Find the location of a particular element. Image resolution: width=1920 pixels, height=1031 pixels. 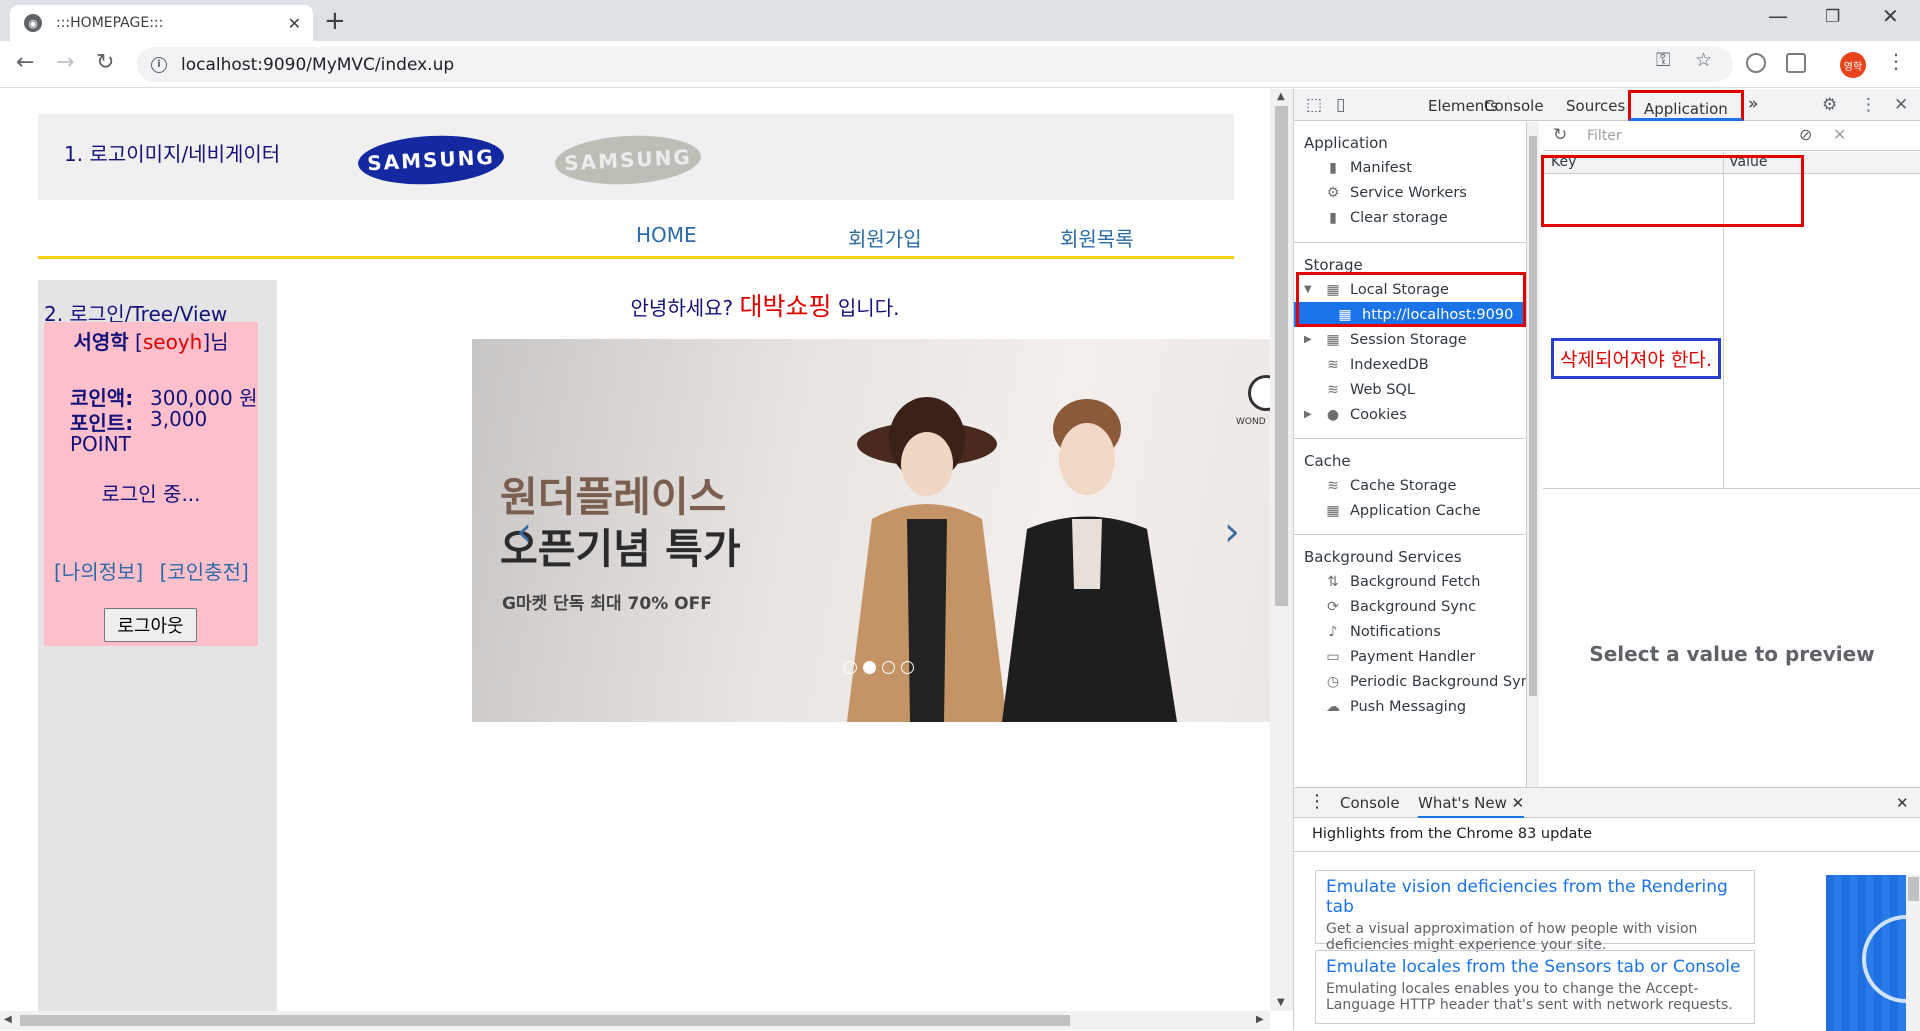

drawer-tab-whats-new: What's New ✕ is located at coordinates (1471, 806).